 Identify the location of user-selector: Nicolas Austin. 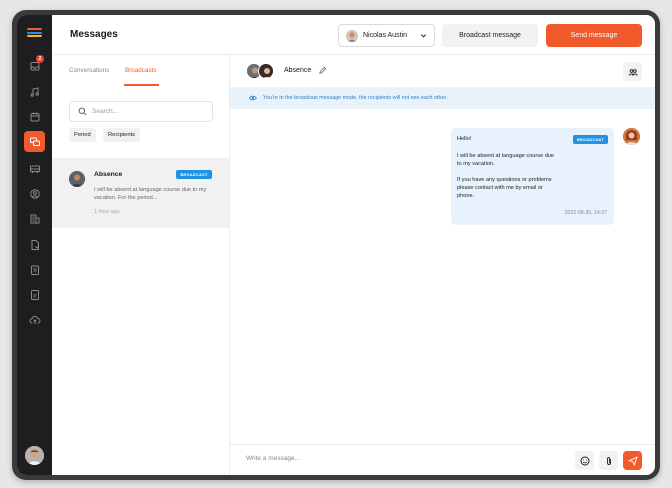
(386, 35).